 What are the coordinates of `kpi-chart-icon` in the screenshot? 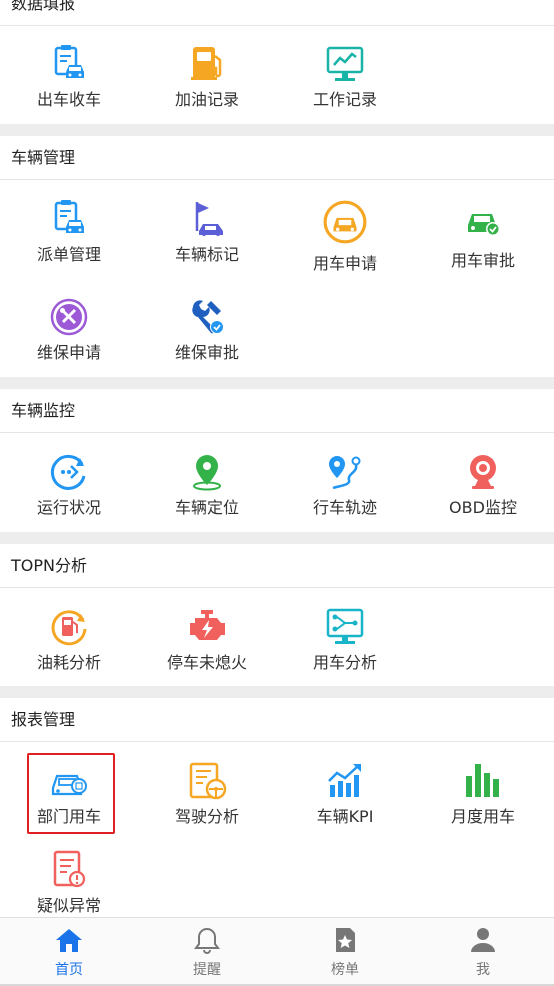 It's located at (344, 780).